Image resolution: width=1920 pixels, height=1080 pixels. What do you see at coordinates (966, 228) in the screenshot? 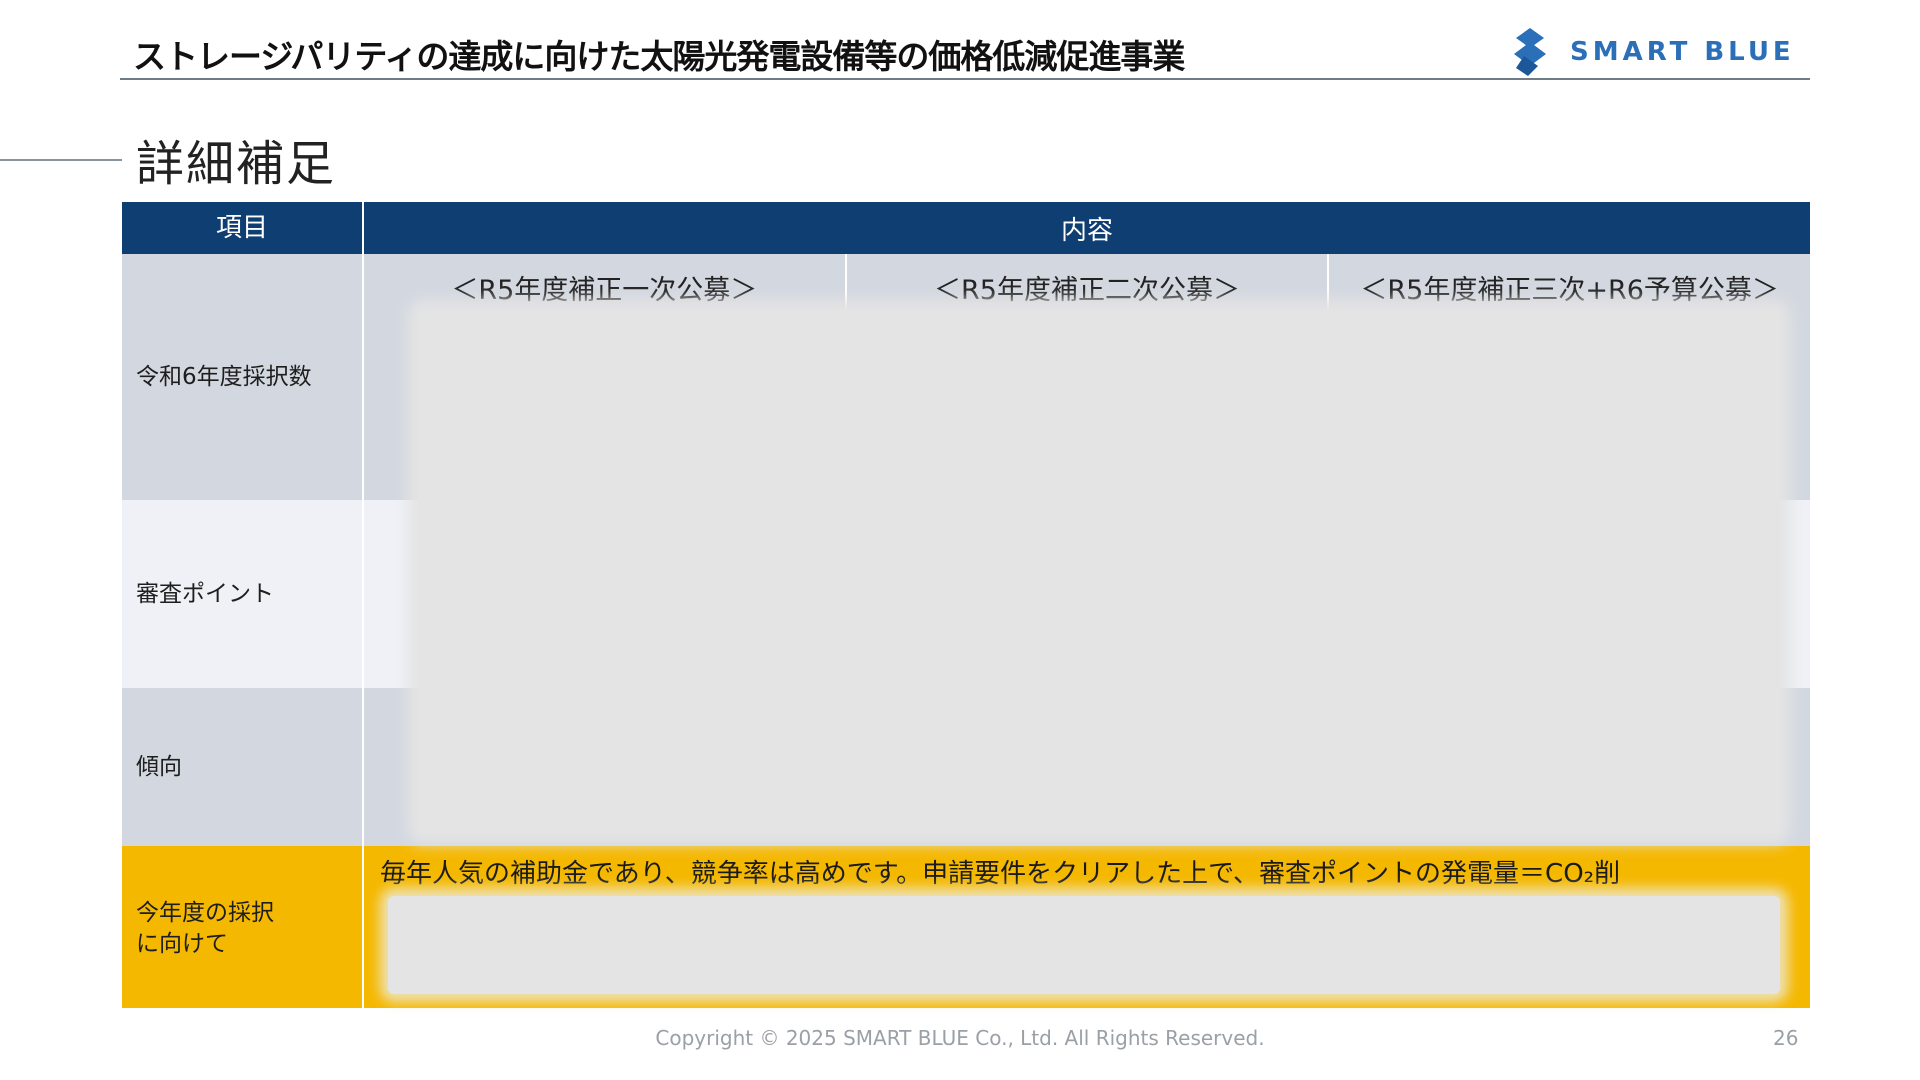
I see `table-header-row: 項目 内容` at bounding box center [966, 228].